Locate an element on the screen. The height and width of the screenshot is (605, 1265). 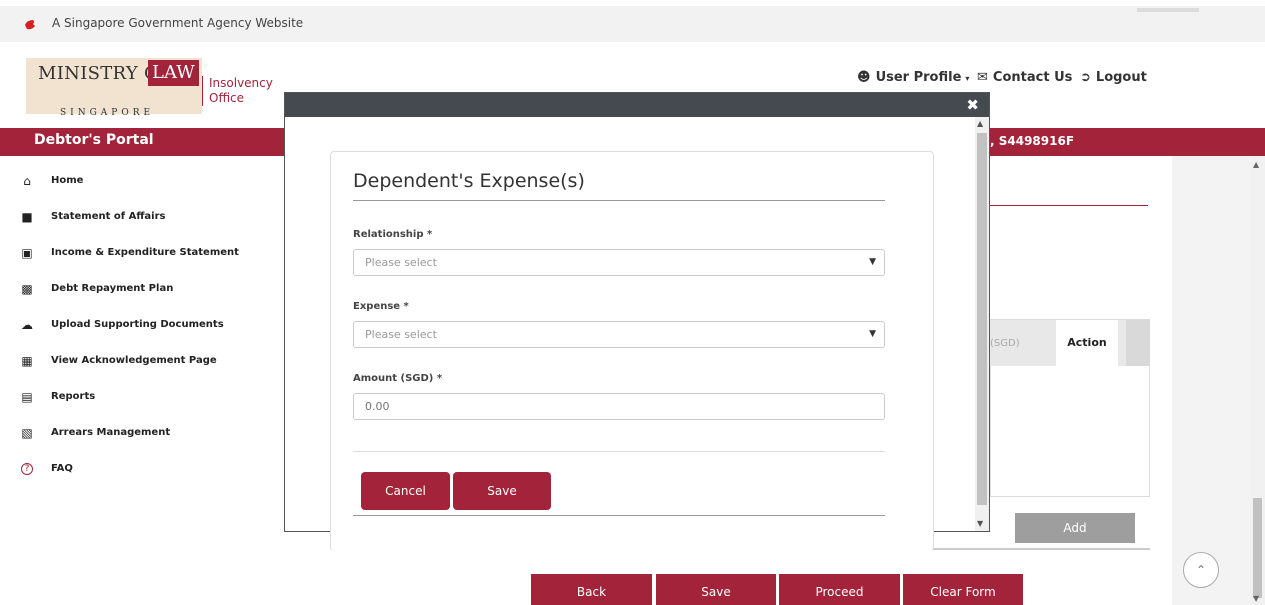
scroll-up-icon: ▲ is located at coordinates (1256, 164).